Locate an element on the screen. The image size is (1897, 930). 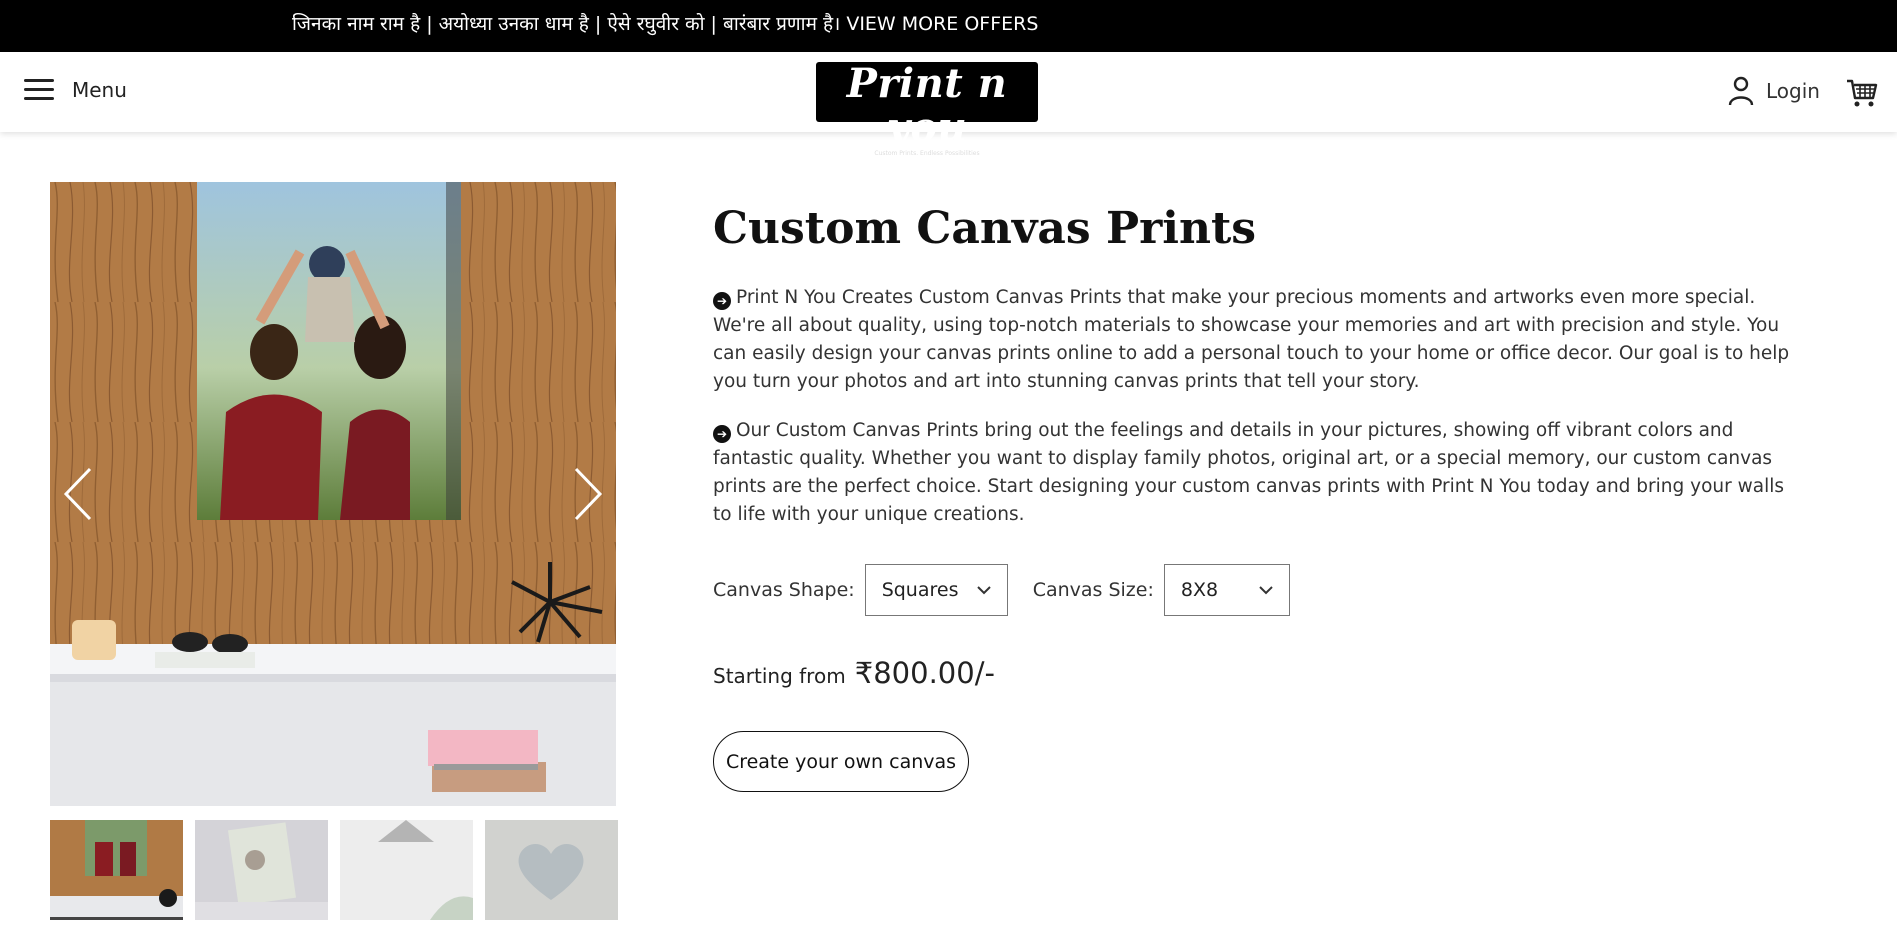
thumbnail-image is located at coordinates (116, 868).